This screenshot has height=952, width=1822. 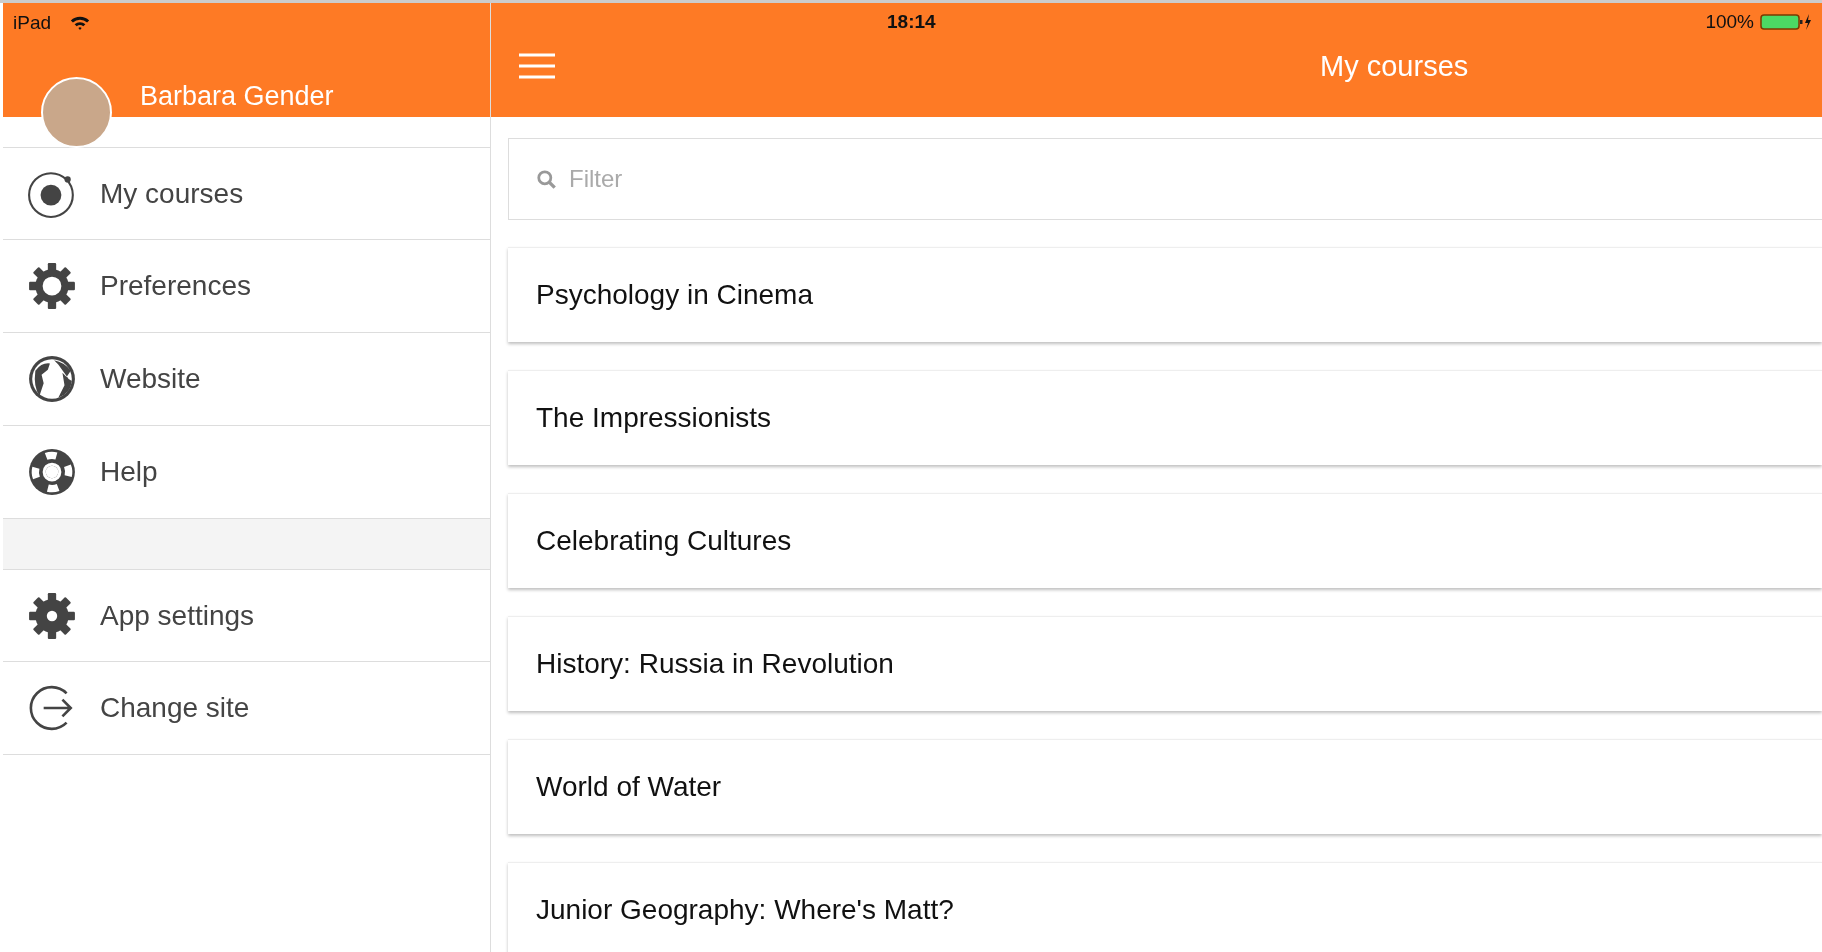 What do you see at coordinates (246, 193) in the screenshot?
I see `menu-item: My courses` at bounding box center [246, 193].